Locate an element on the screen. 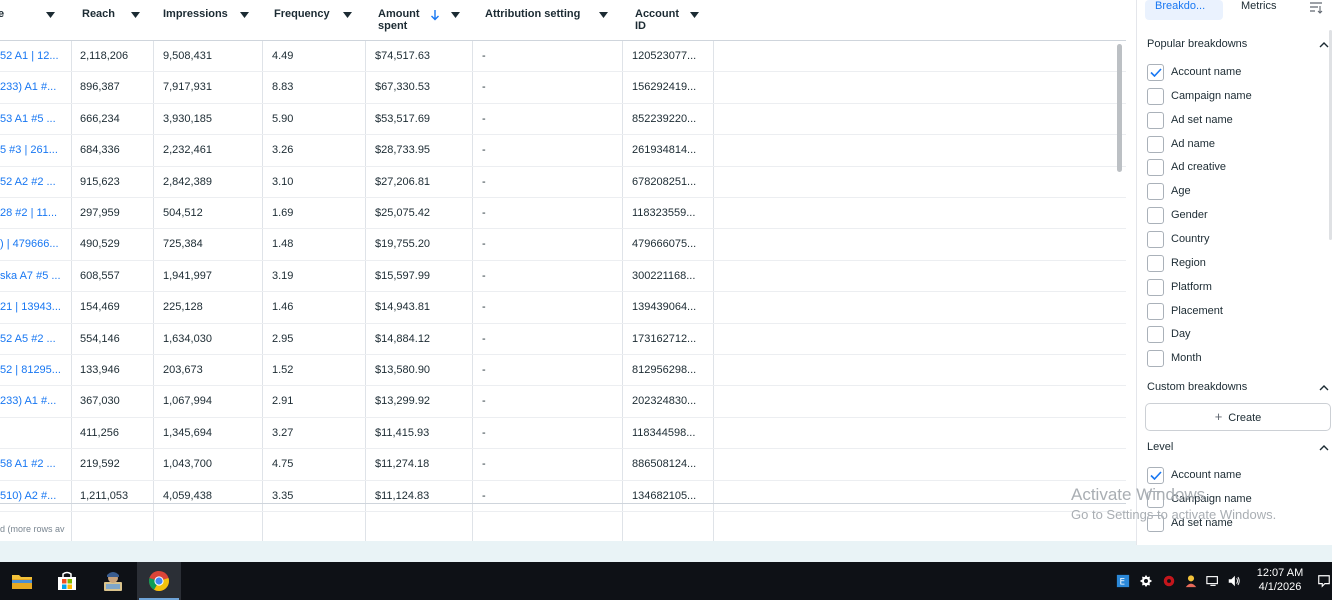 This screenshot has height=600, width=1332. column-header-reach: Reach is located at coordinates (112, 20).